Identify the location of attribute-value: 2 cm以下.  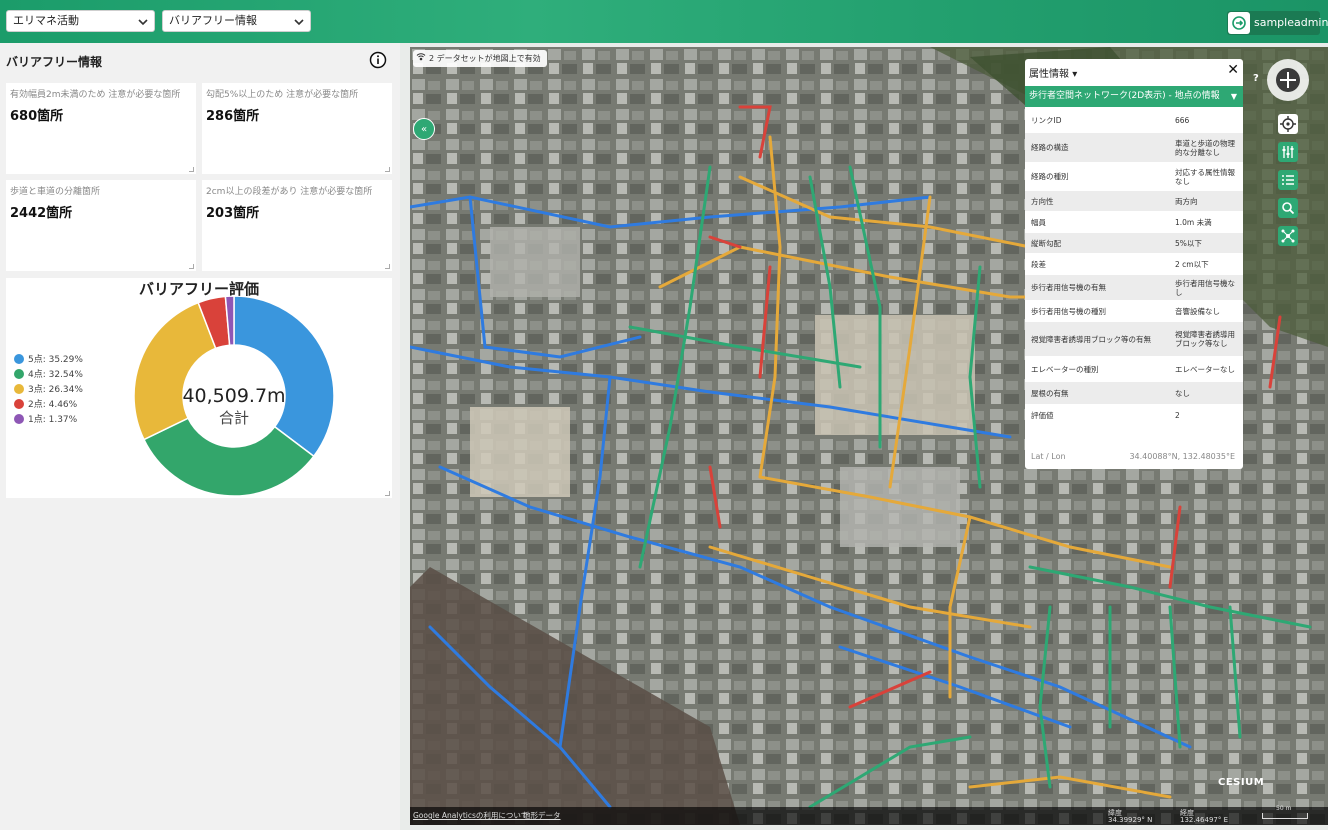
(1192, 264).